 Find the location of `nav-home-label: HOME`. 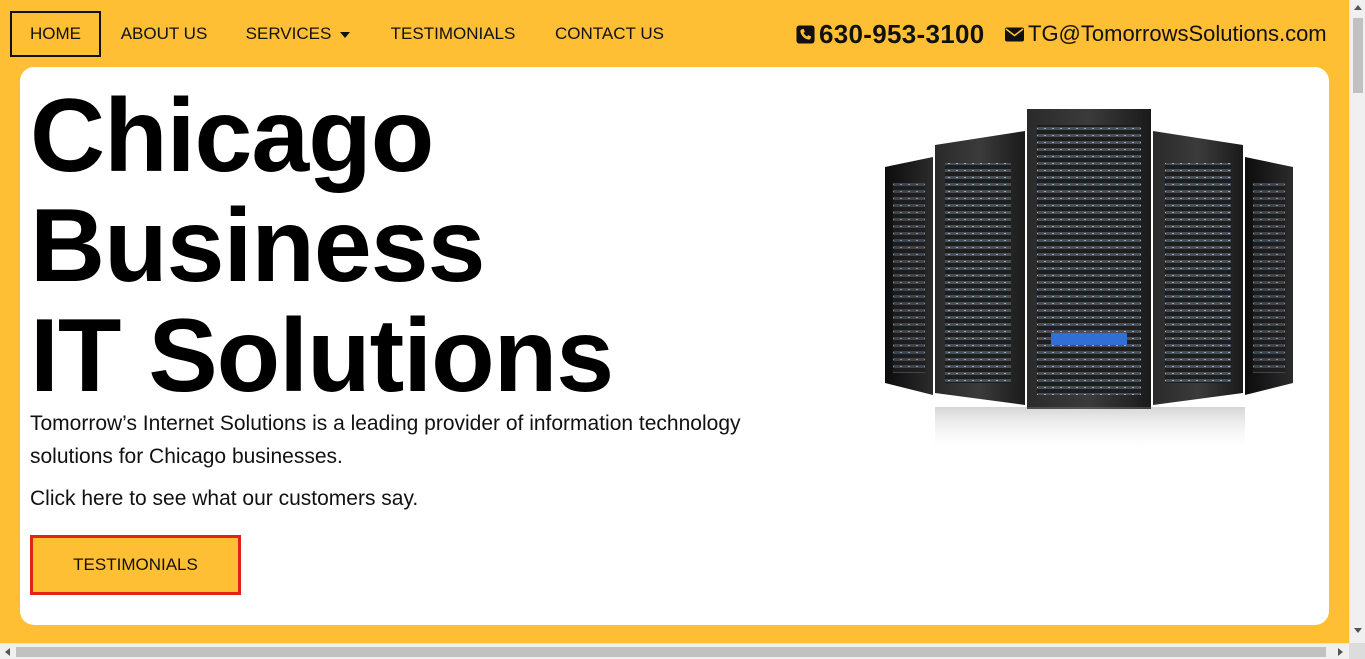

nav-home-label: HOME is located at coordinates (55, 33).